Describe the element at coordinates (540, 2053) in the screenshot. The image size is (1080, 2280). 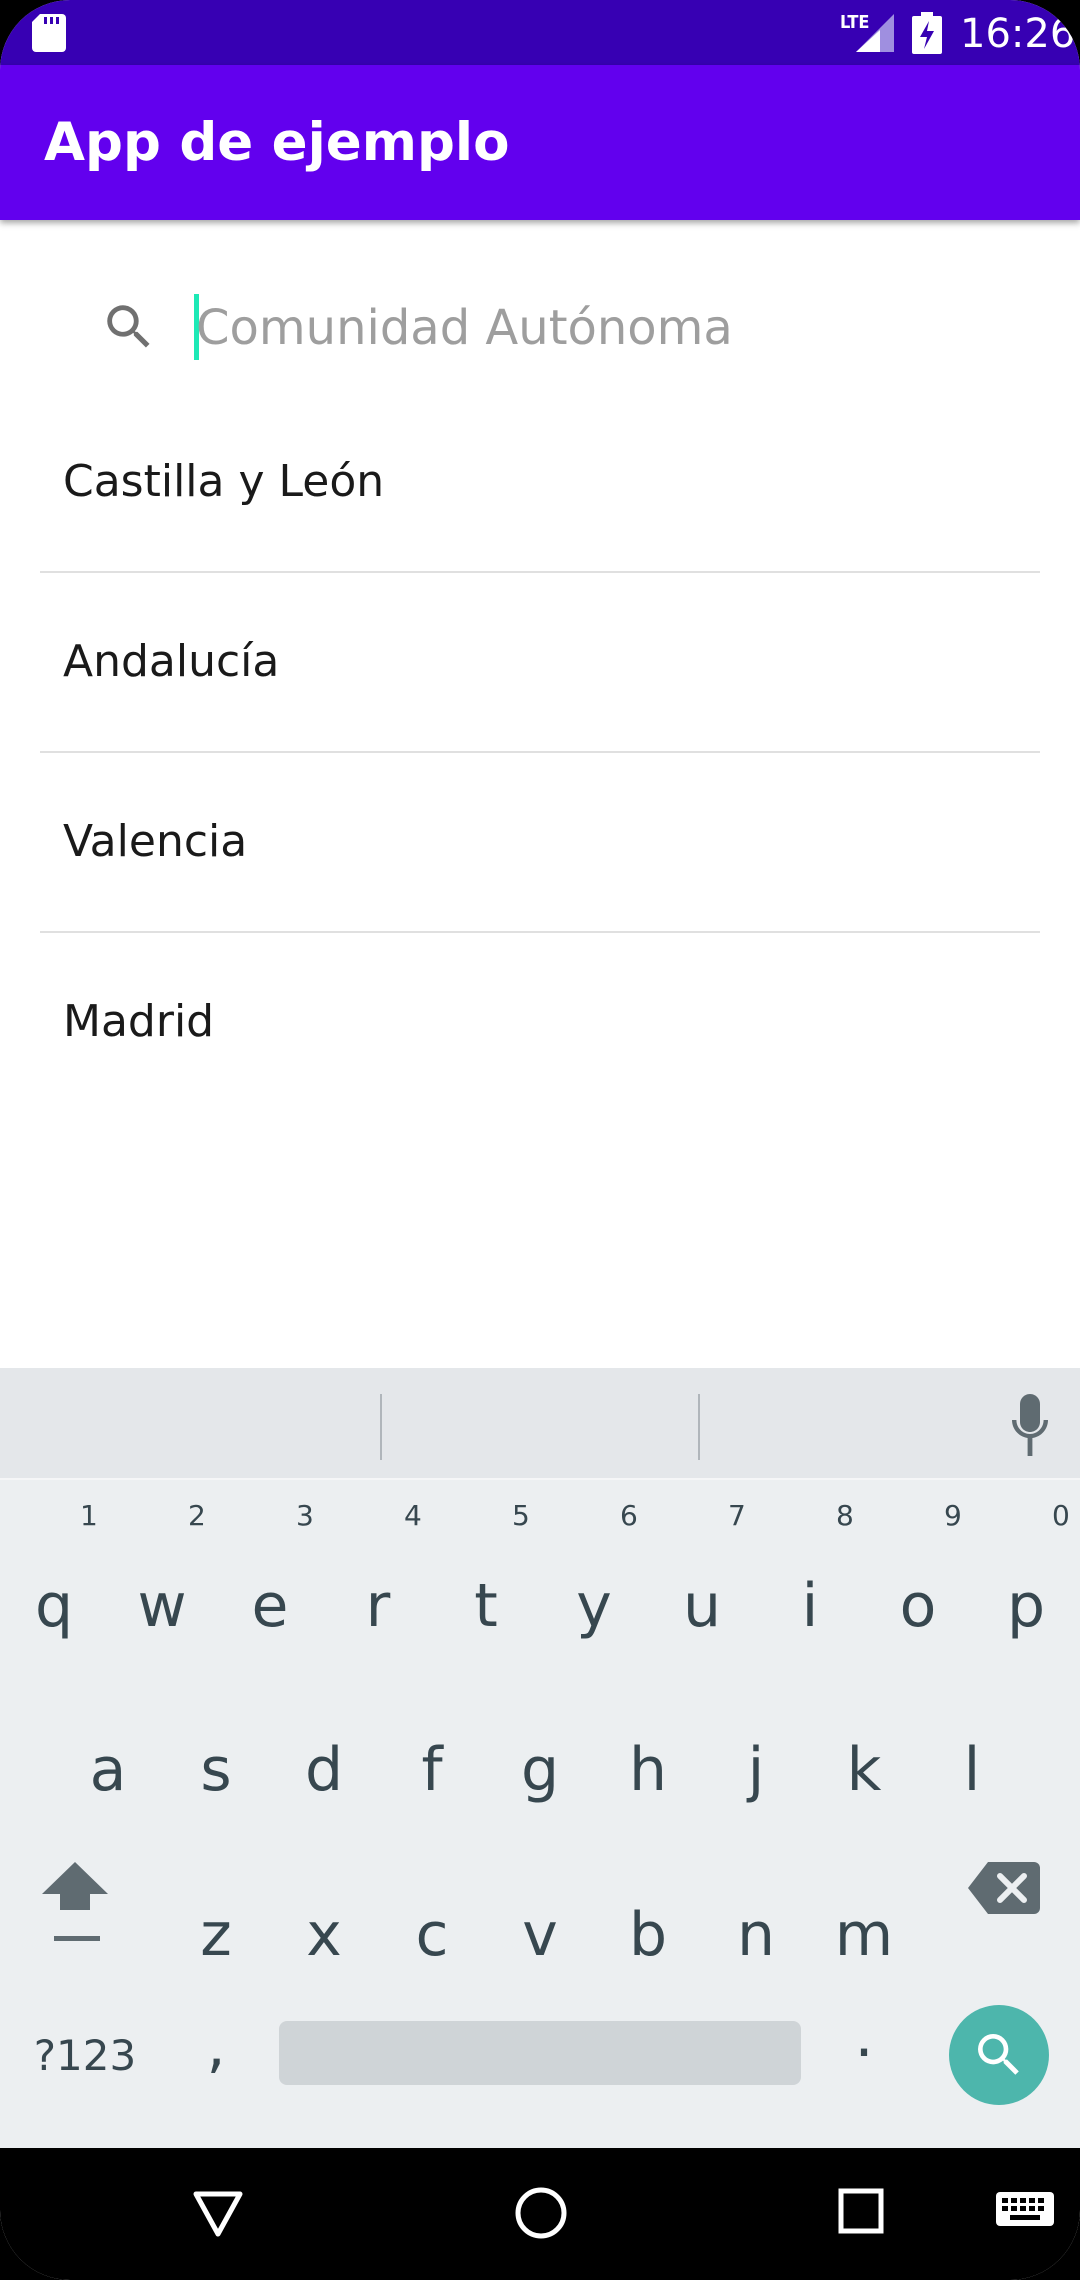
I see `space-bar` at that location.